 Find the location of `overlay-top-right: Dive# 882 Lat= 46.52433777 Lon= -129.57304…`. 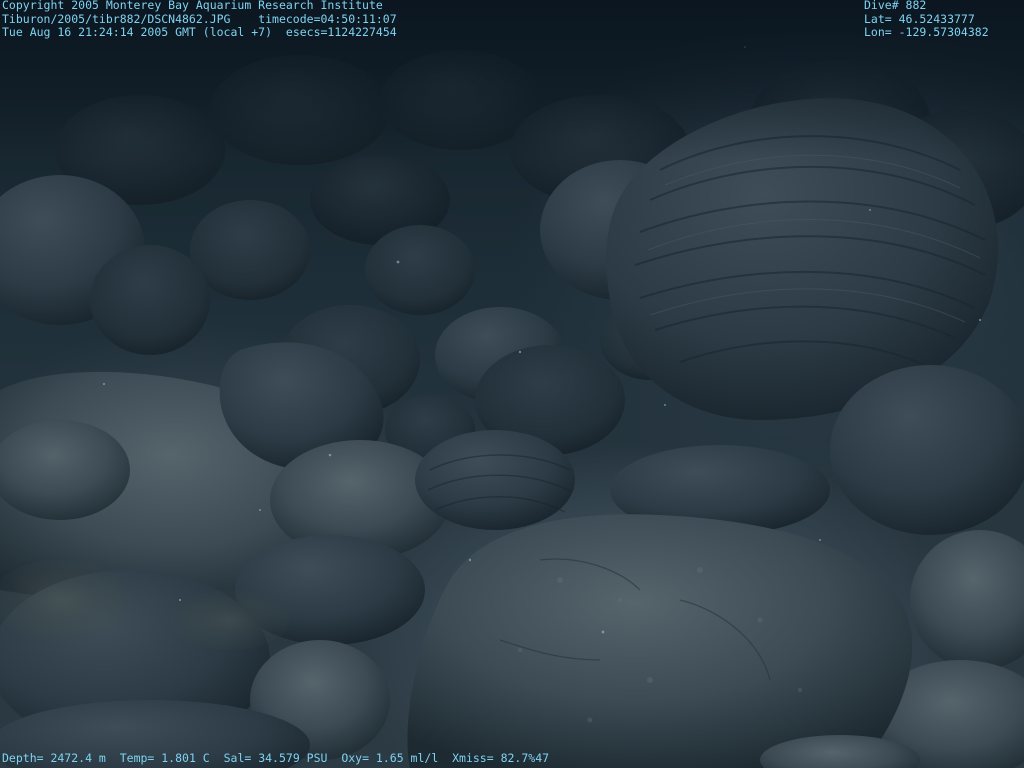

overlay-top-right: Dive# 882 Lat= 46.52433777 Lon= -129.57304… is located at coordinates (926, 20).